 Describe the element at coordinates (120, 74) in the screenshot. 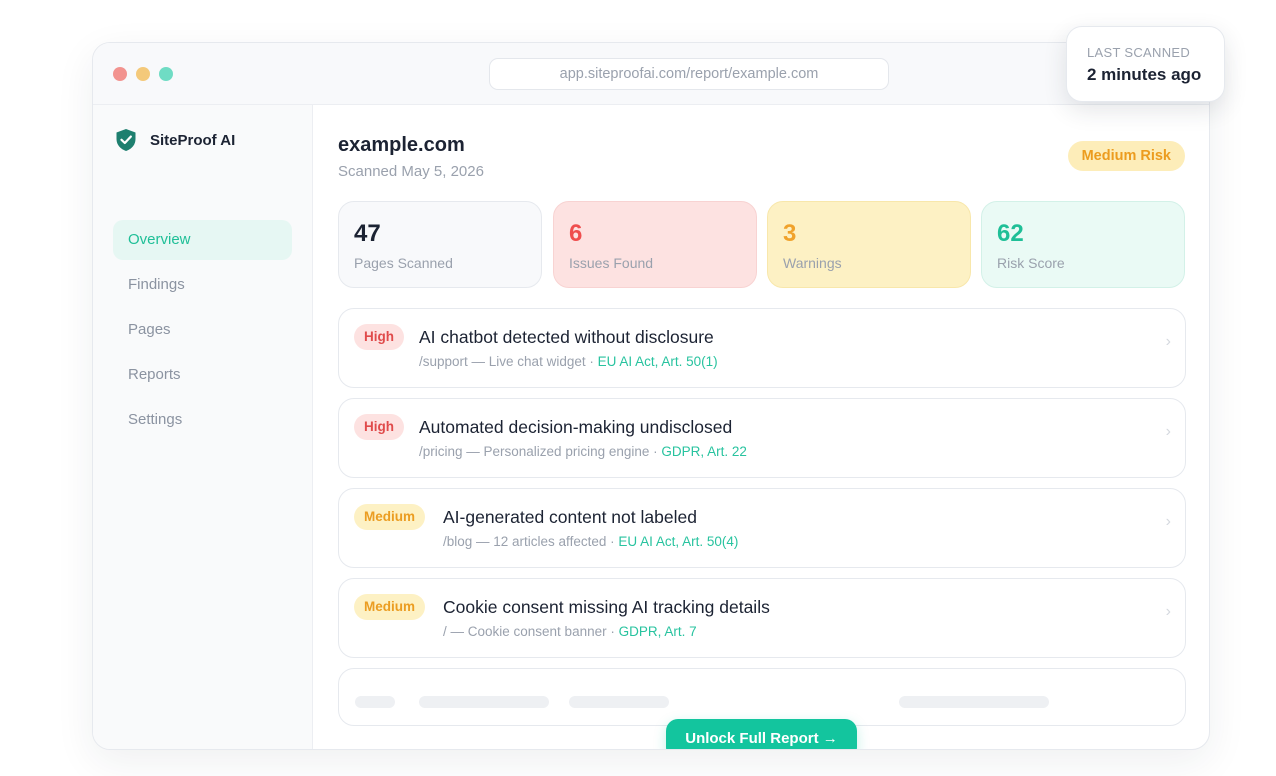

I see `close-window-dot` at that location.